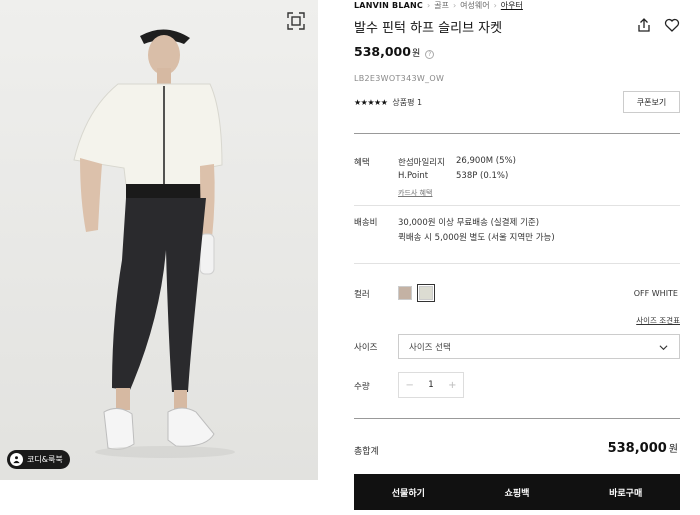 Image resolution: width=700 pixels, height=515 pixels. What do you see at coordinates (486, 161) in the screenshot?
I see `benefit-mileage-value: 26,900M (5%)` at bounding box center [486, 161].